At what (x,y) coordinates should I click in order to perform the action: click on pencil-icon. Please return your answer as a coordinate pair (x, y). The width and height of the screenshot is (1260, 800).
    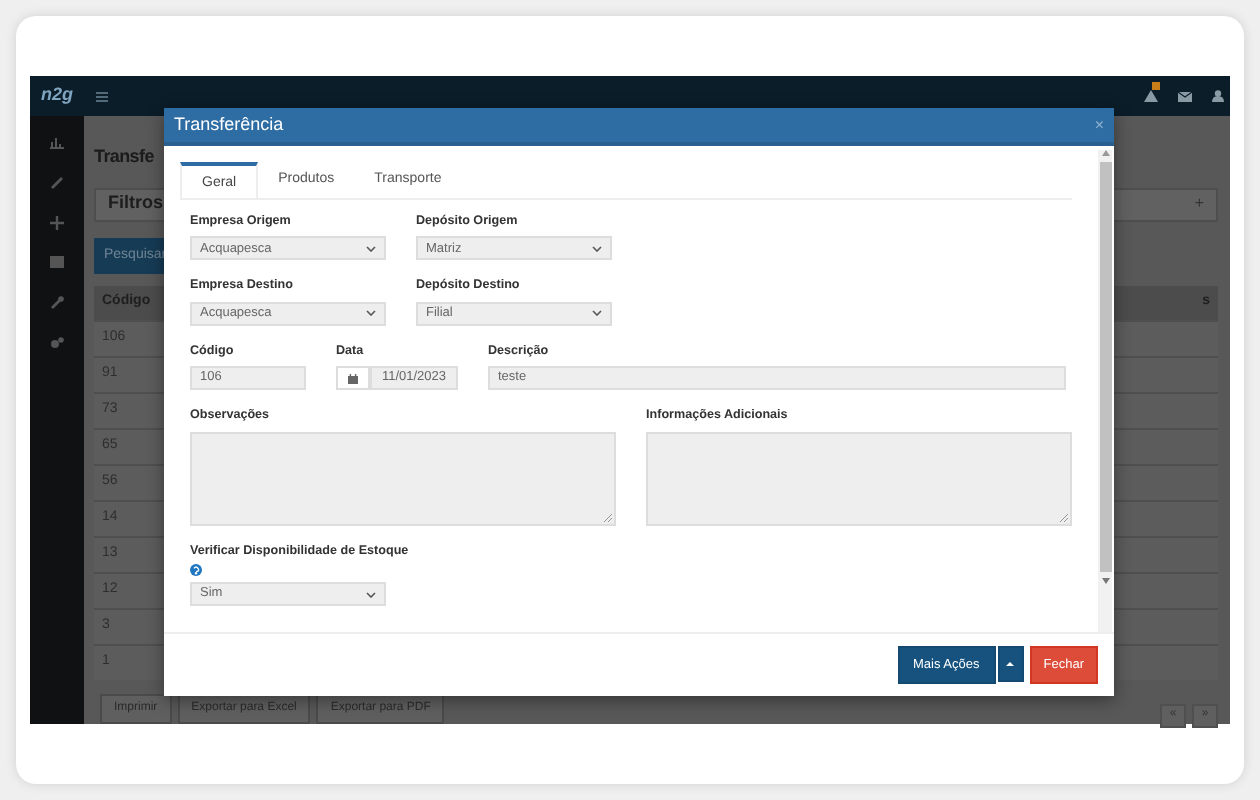
    Looking at the image, I should click on (57, 183).